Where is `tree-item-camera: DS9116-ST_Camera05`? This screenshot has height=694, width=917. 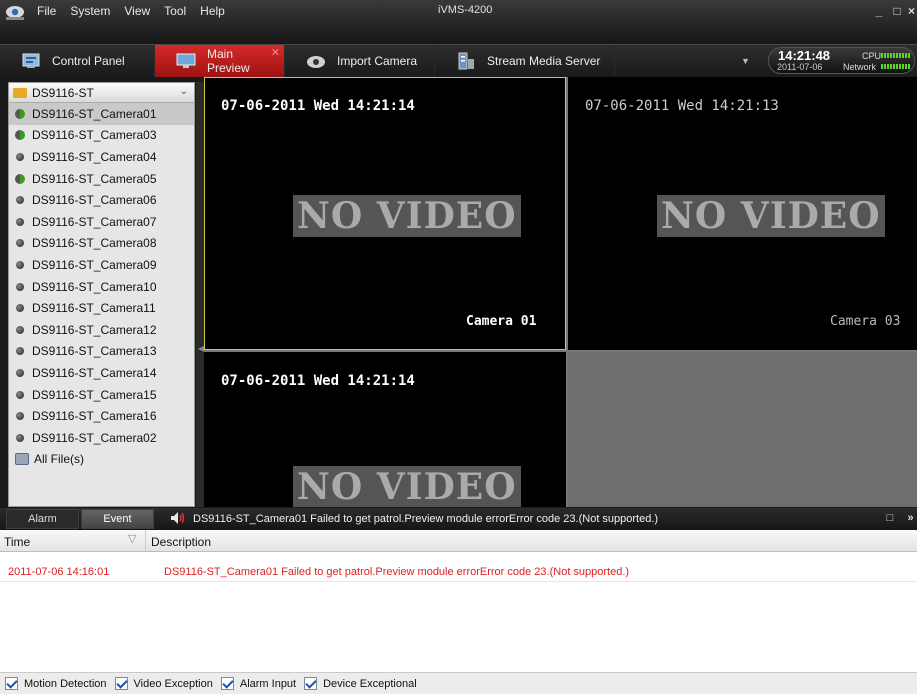
tree-item-camera: DS9116-ST_Camera05 is located at coordinates (101, 179).